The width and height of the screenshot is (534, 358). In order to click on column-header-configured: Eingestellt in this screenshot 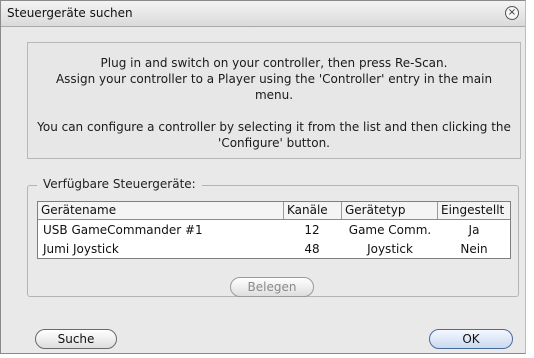, I will do `click(474, 210)`.